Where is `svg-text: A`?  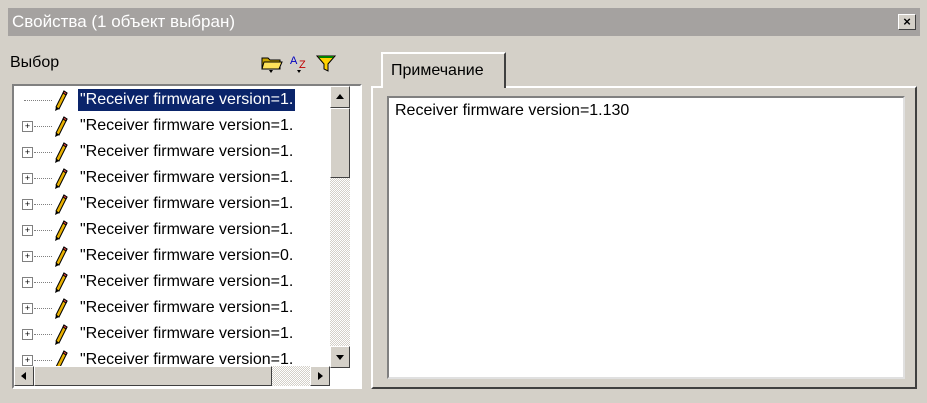 svg-text: A is located at coordinates (294, 61).